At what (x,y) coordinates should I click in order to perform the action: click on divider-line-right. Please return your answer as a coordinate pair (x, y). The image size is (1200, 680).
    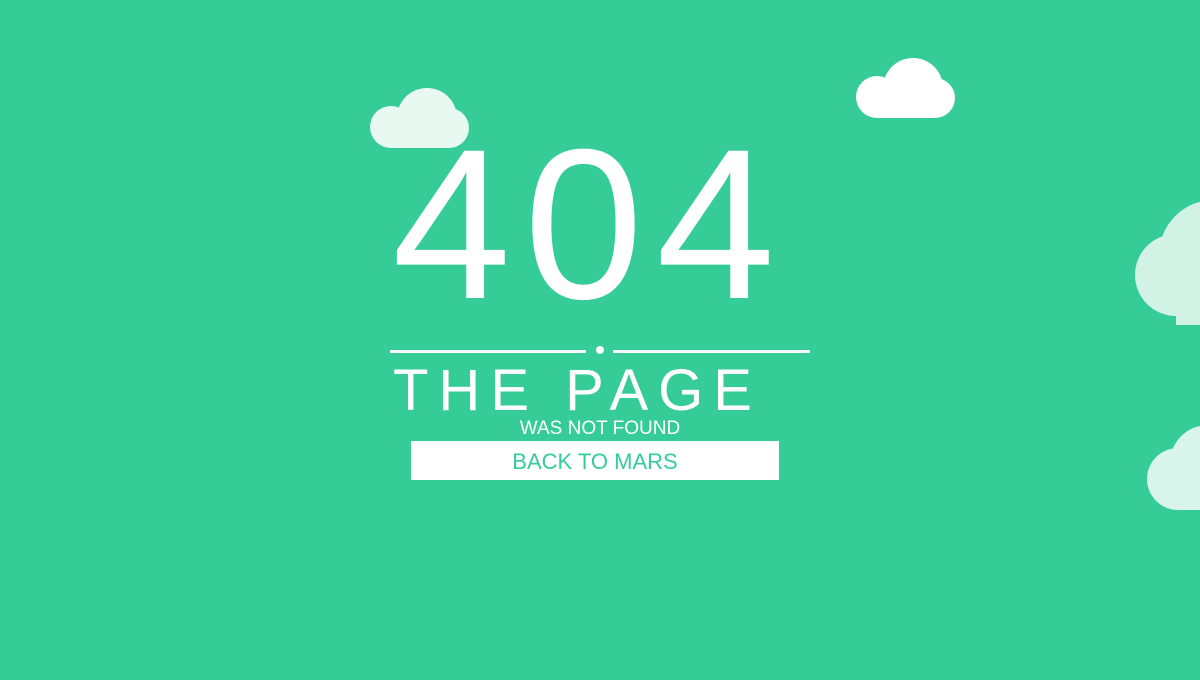
    Looking at the image, I should click on (711, 351).